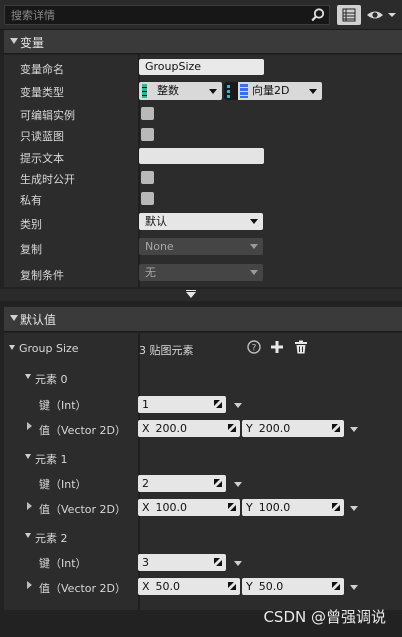  What do you see at coordinates (201, 246) in the screenshot?
I see `replication-combo: None` at bounding box center [201, 246].